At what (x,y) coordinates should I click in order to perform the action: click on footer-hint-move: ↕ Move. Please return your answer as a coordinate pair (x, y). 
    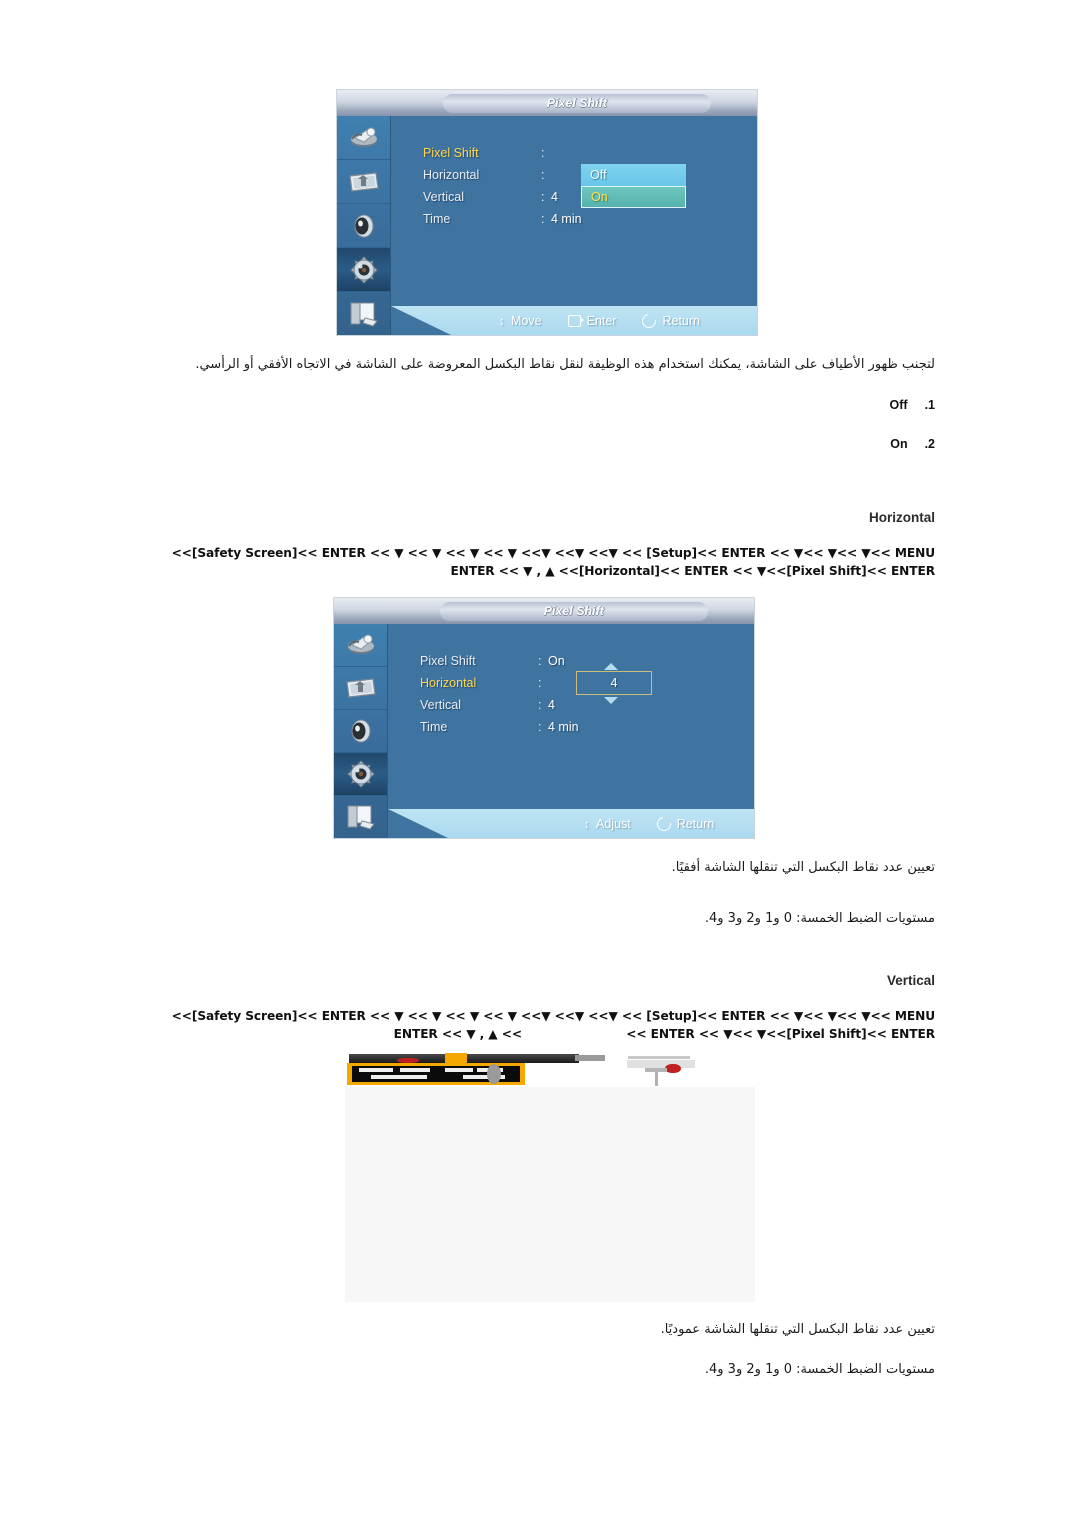
    Looking at the image, I should click on (520, 321).